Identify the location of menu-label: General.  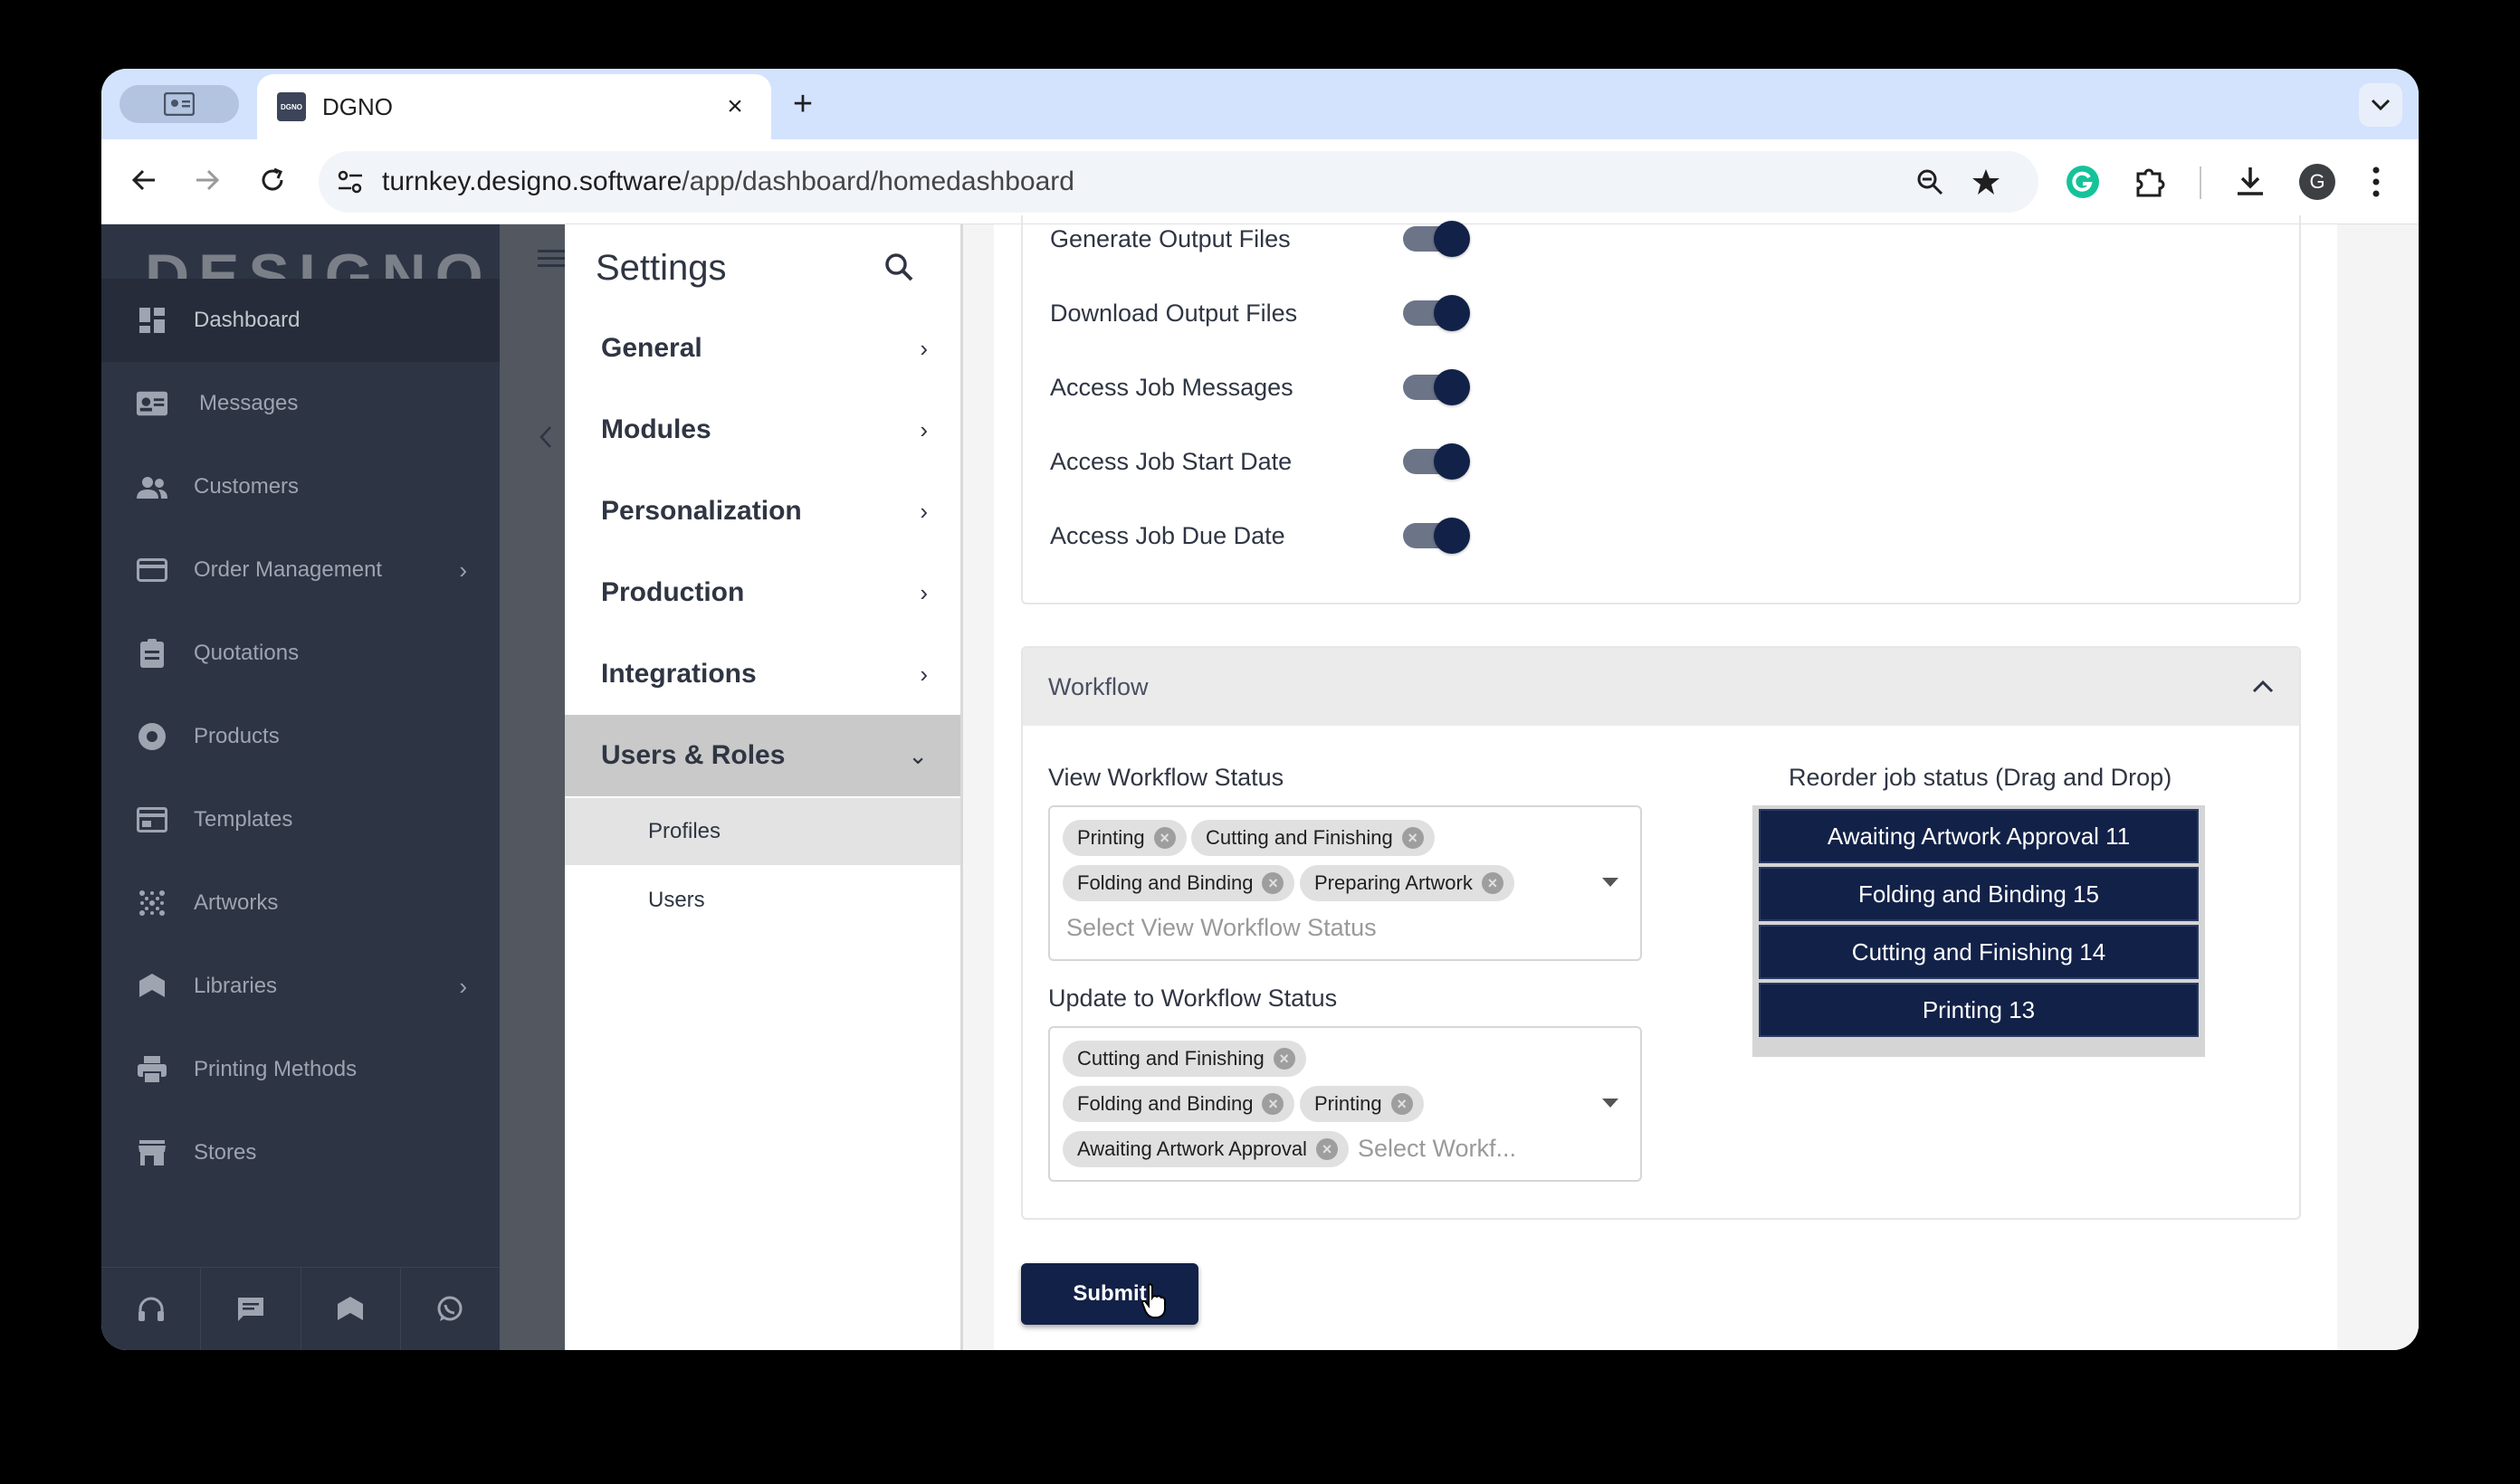
(651, 348).